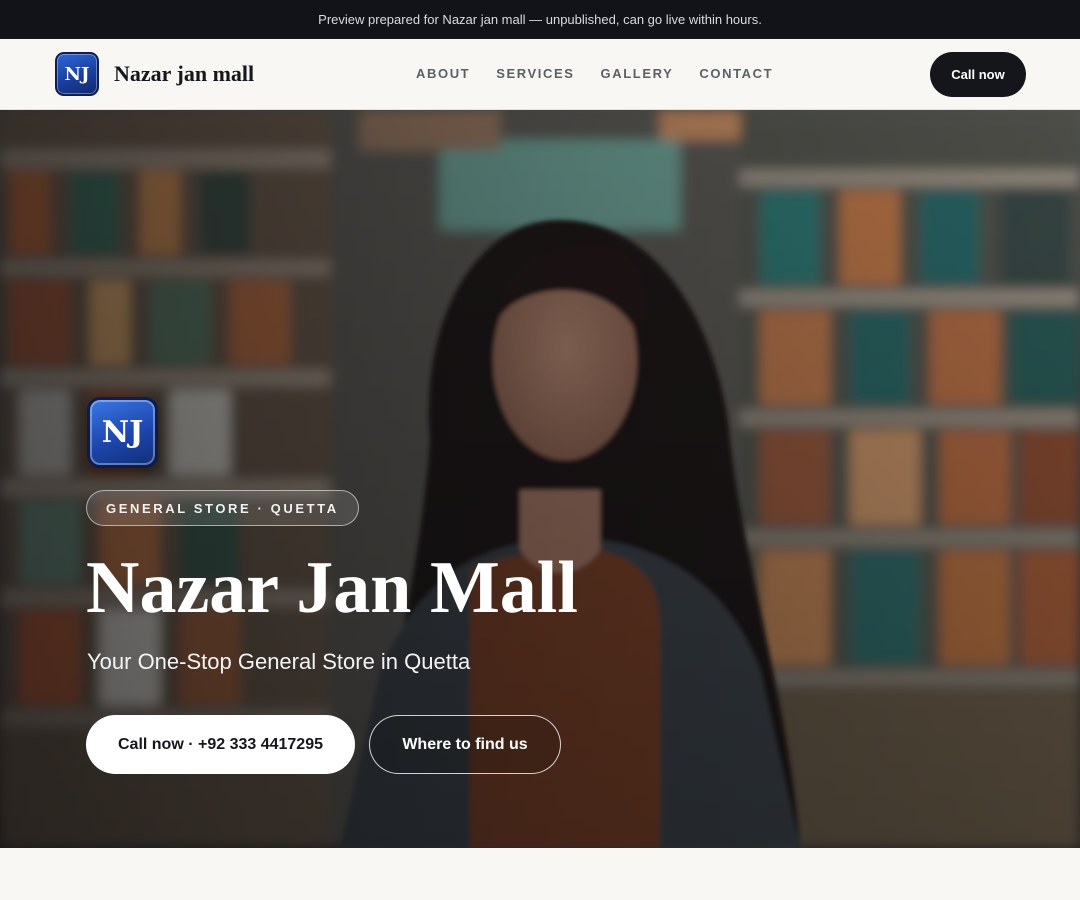 The image size is (1080, 900). I want to click on next-section, so click(540, 874).